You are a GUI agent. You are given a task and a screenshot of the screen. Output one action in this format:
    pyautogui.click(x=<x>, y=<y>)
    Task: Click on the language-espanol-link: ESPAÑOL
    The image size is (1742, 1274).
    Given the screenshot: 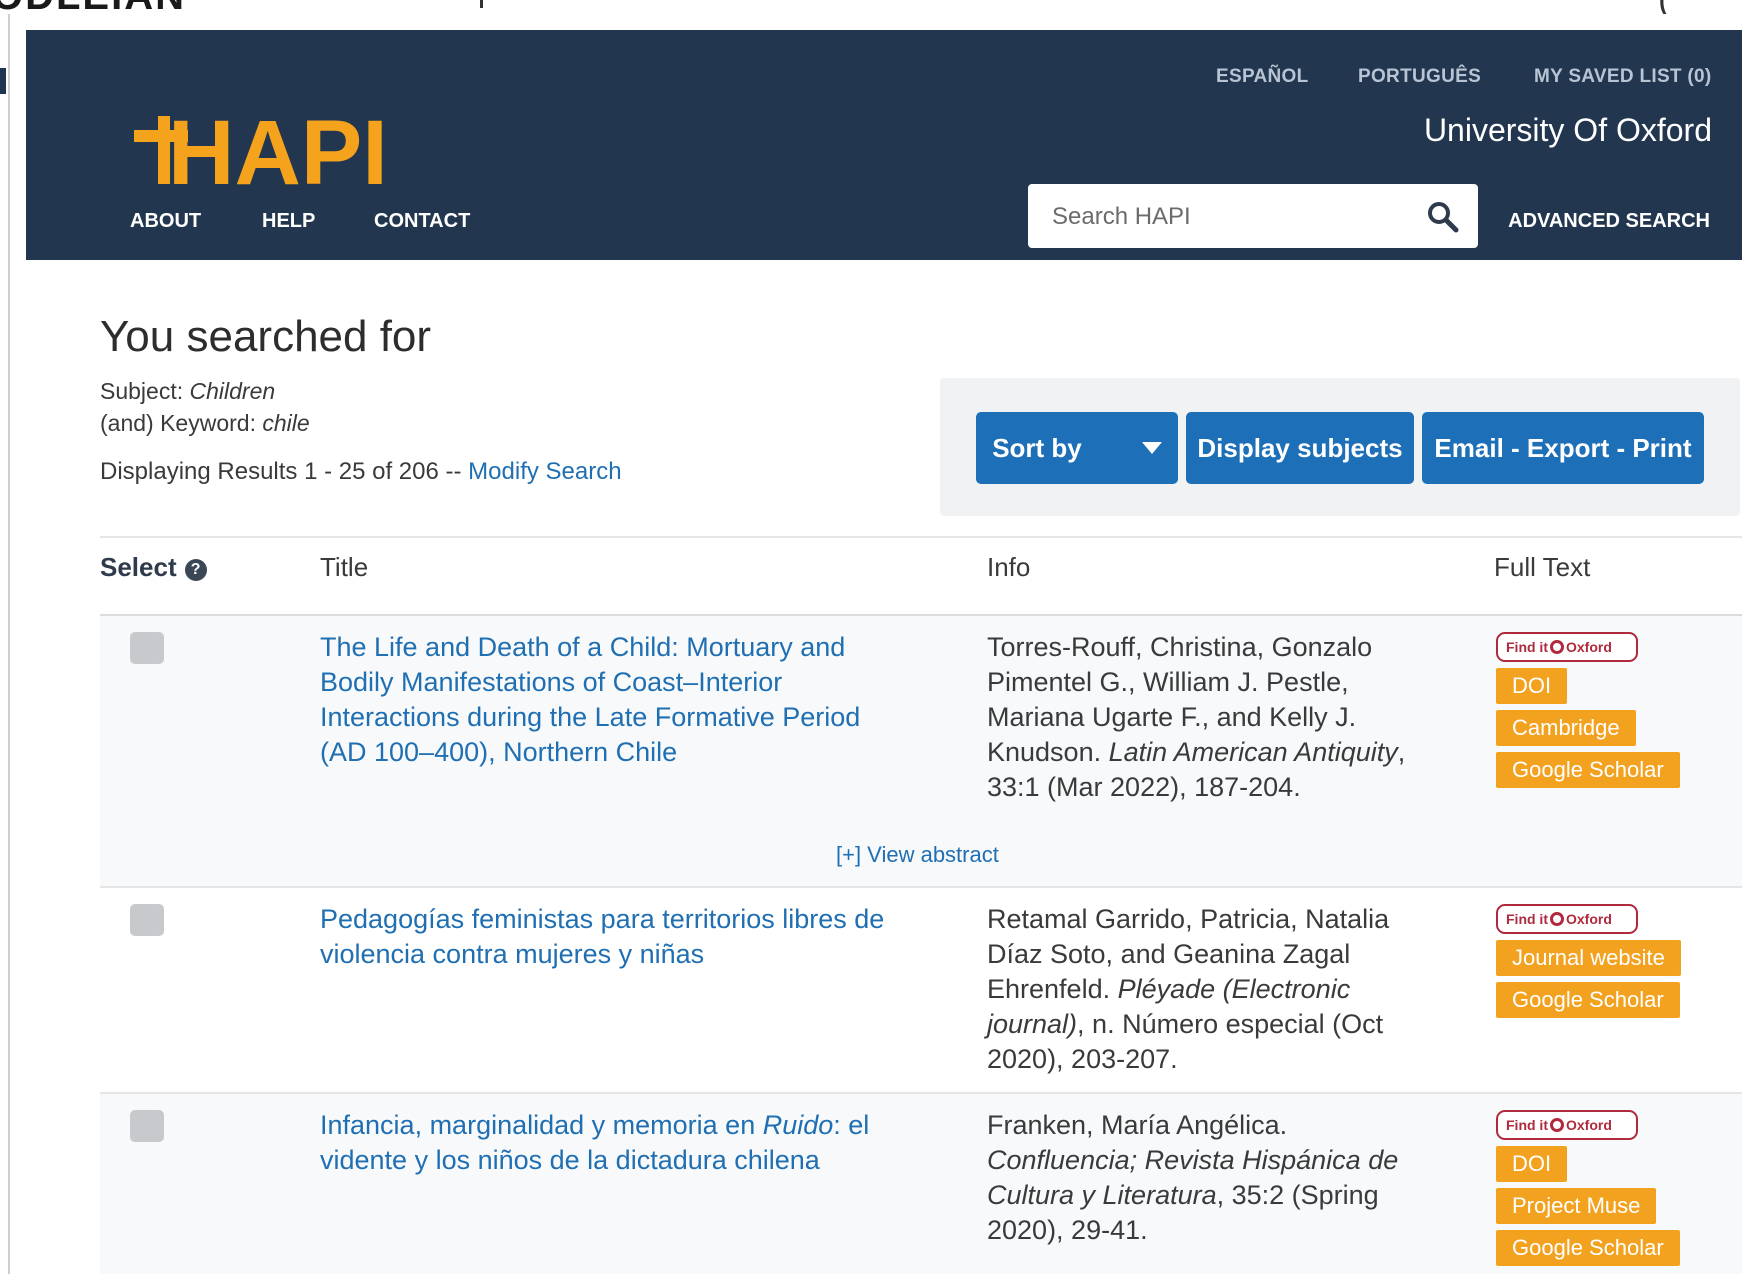 What is the action you would take?
    pyautogui.click(x=1262, y=77)
    